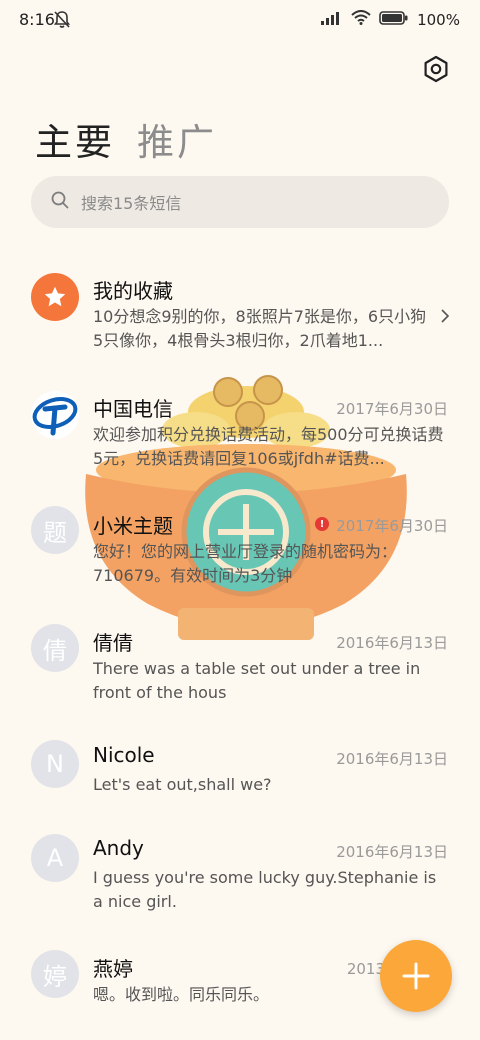  Describe the element at coordinates (240, 202) in the screenshot. I see `search-input: 搜索15条短信` at that location.